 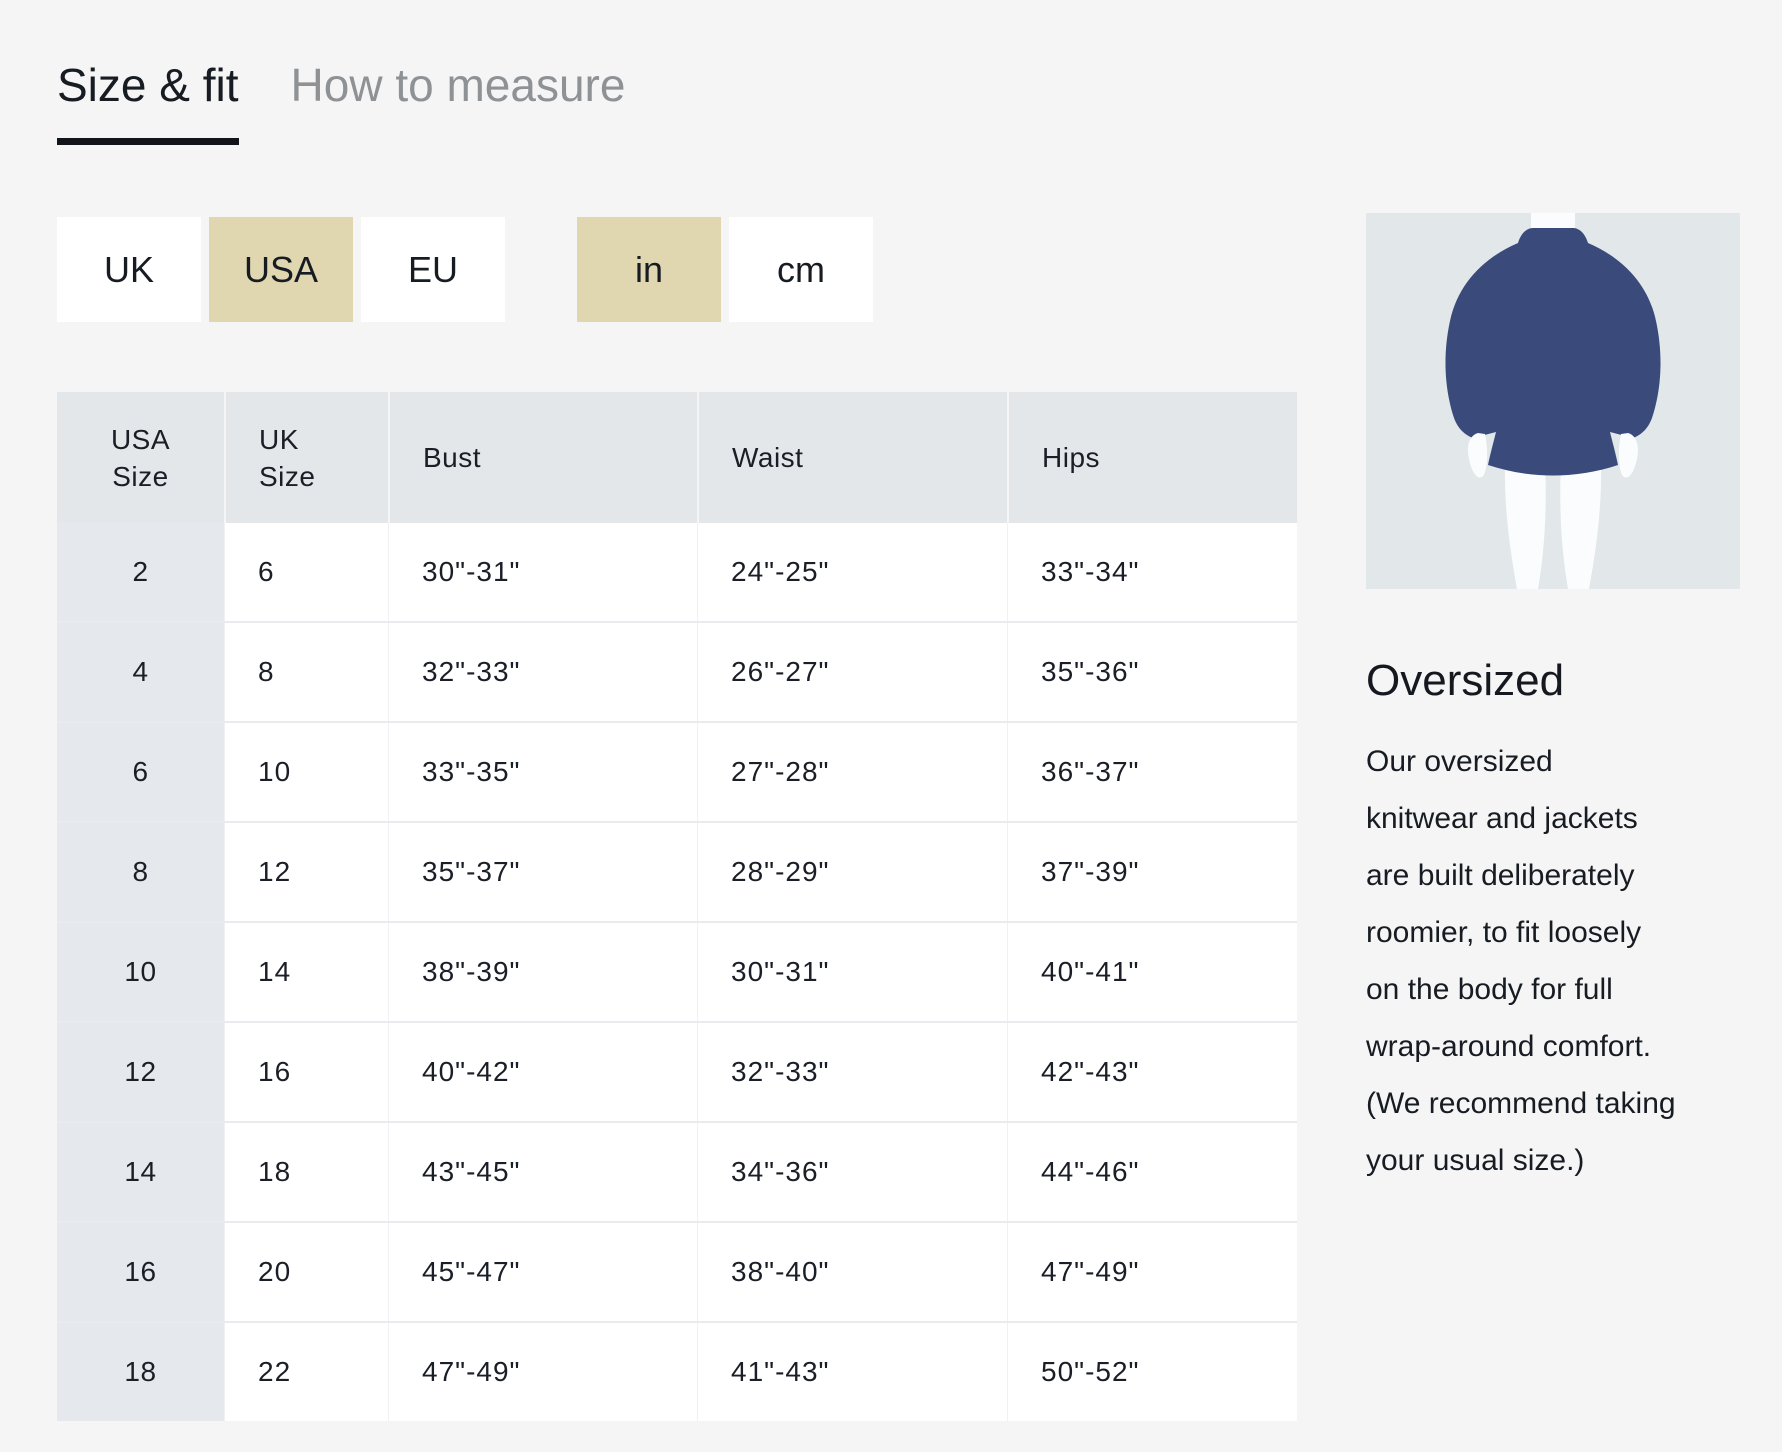 I want to click on table-row: 12 16 40"-42" 32"-33" 42"-43", so click(x=677, y=1073).